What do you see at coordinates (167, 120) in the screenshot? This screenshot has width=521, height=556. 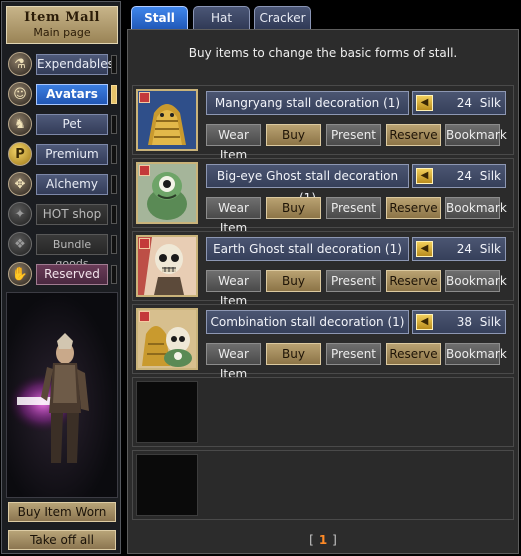 I see `item-thumbnail-mangryang` at bounding box center [167, 120].